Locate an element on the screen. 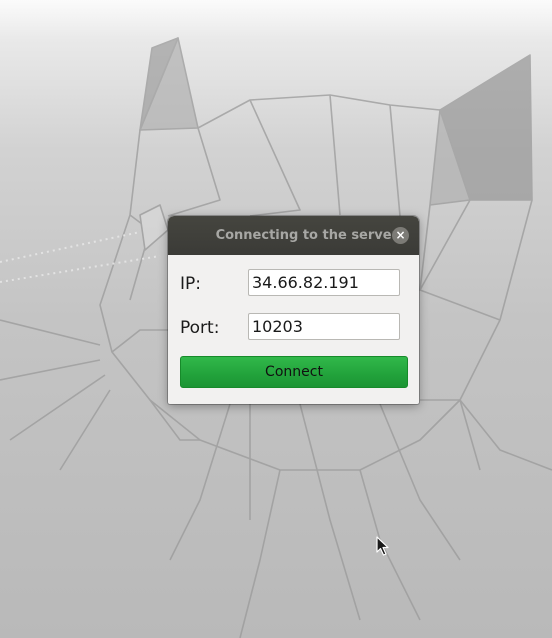  dialog-titlebar: Connecting to the server × is located at coordinates (293, 235).